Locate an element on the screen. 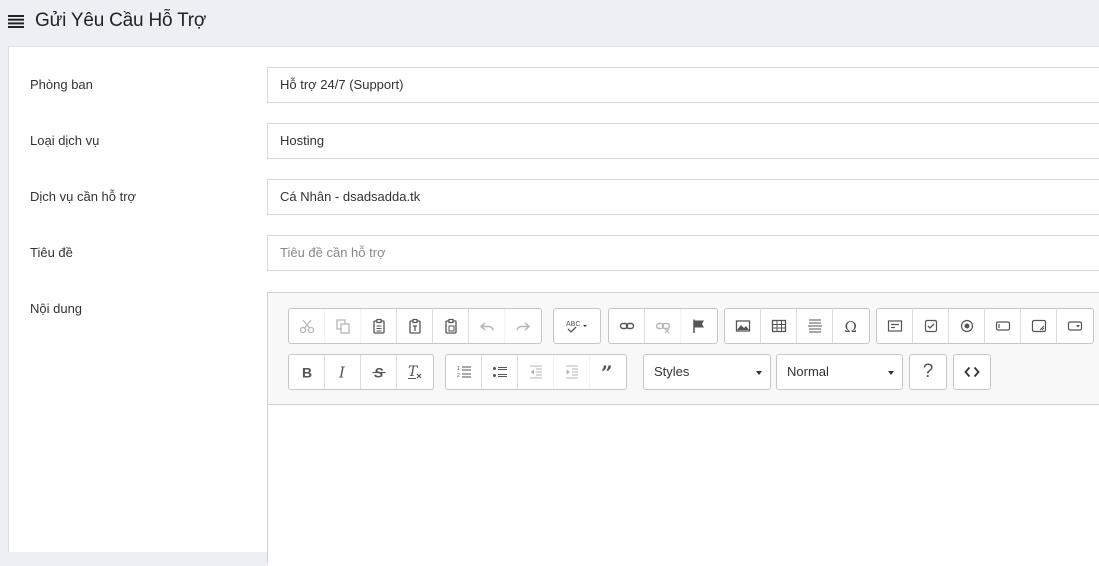  numbered-list-icon: 12 is located at coordinates (464, 372).